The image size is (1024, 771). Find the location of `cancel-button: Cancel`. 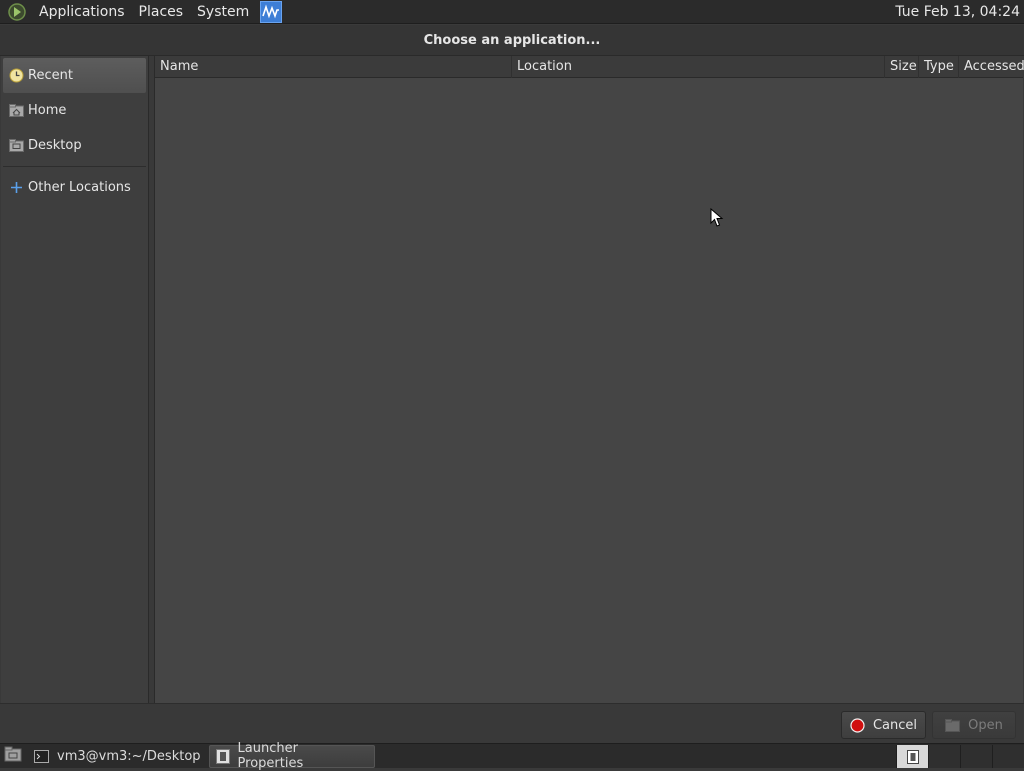

cancel-button: Cancel is located at coordinates (883, 725).